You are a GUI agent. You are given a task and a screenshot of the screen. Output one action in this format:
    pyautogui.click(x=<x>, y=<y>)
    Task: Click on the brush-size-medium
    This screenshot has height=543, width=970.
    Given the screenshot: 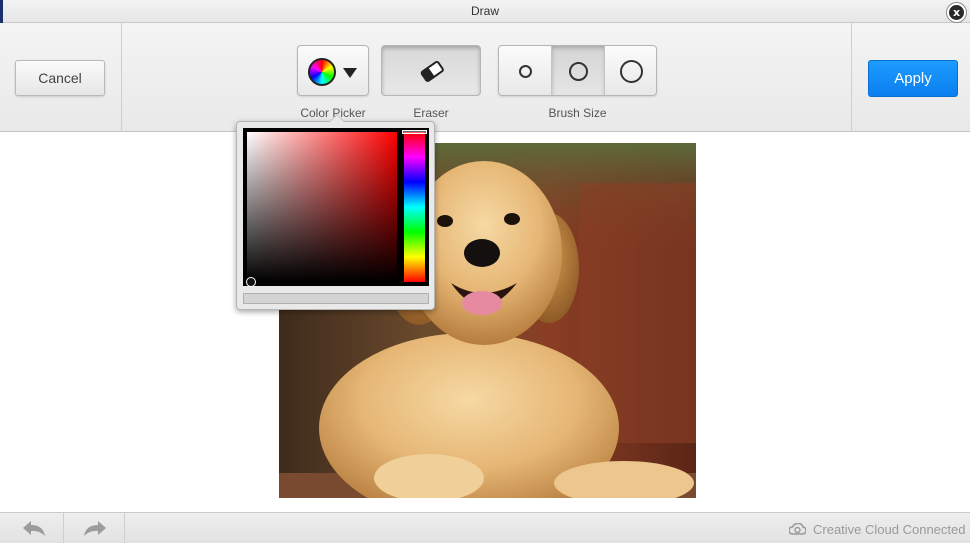 What is the action you would take?
    pyautogui.click(x=578, y=70)
    